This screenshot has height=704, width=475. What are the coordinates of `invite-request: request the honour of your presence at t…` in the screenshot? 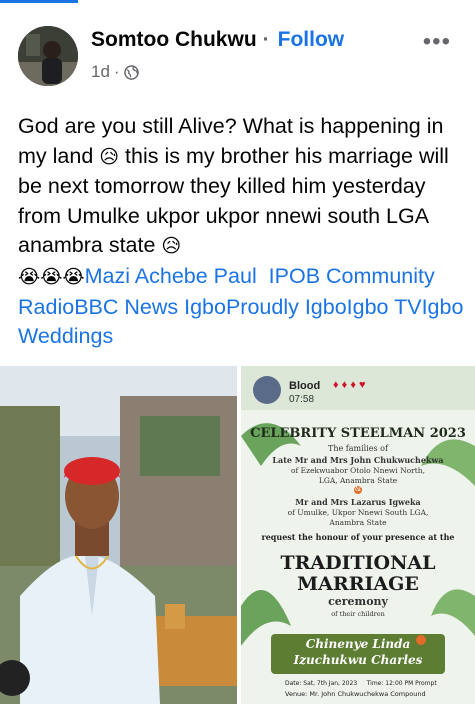 It's located at (358, 537).